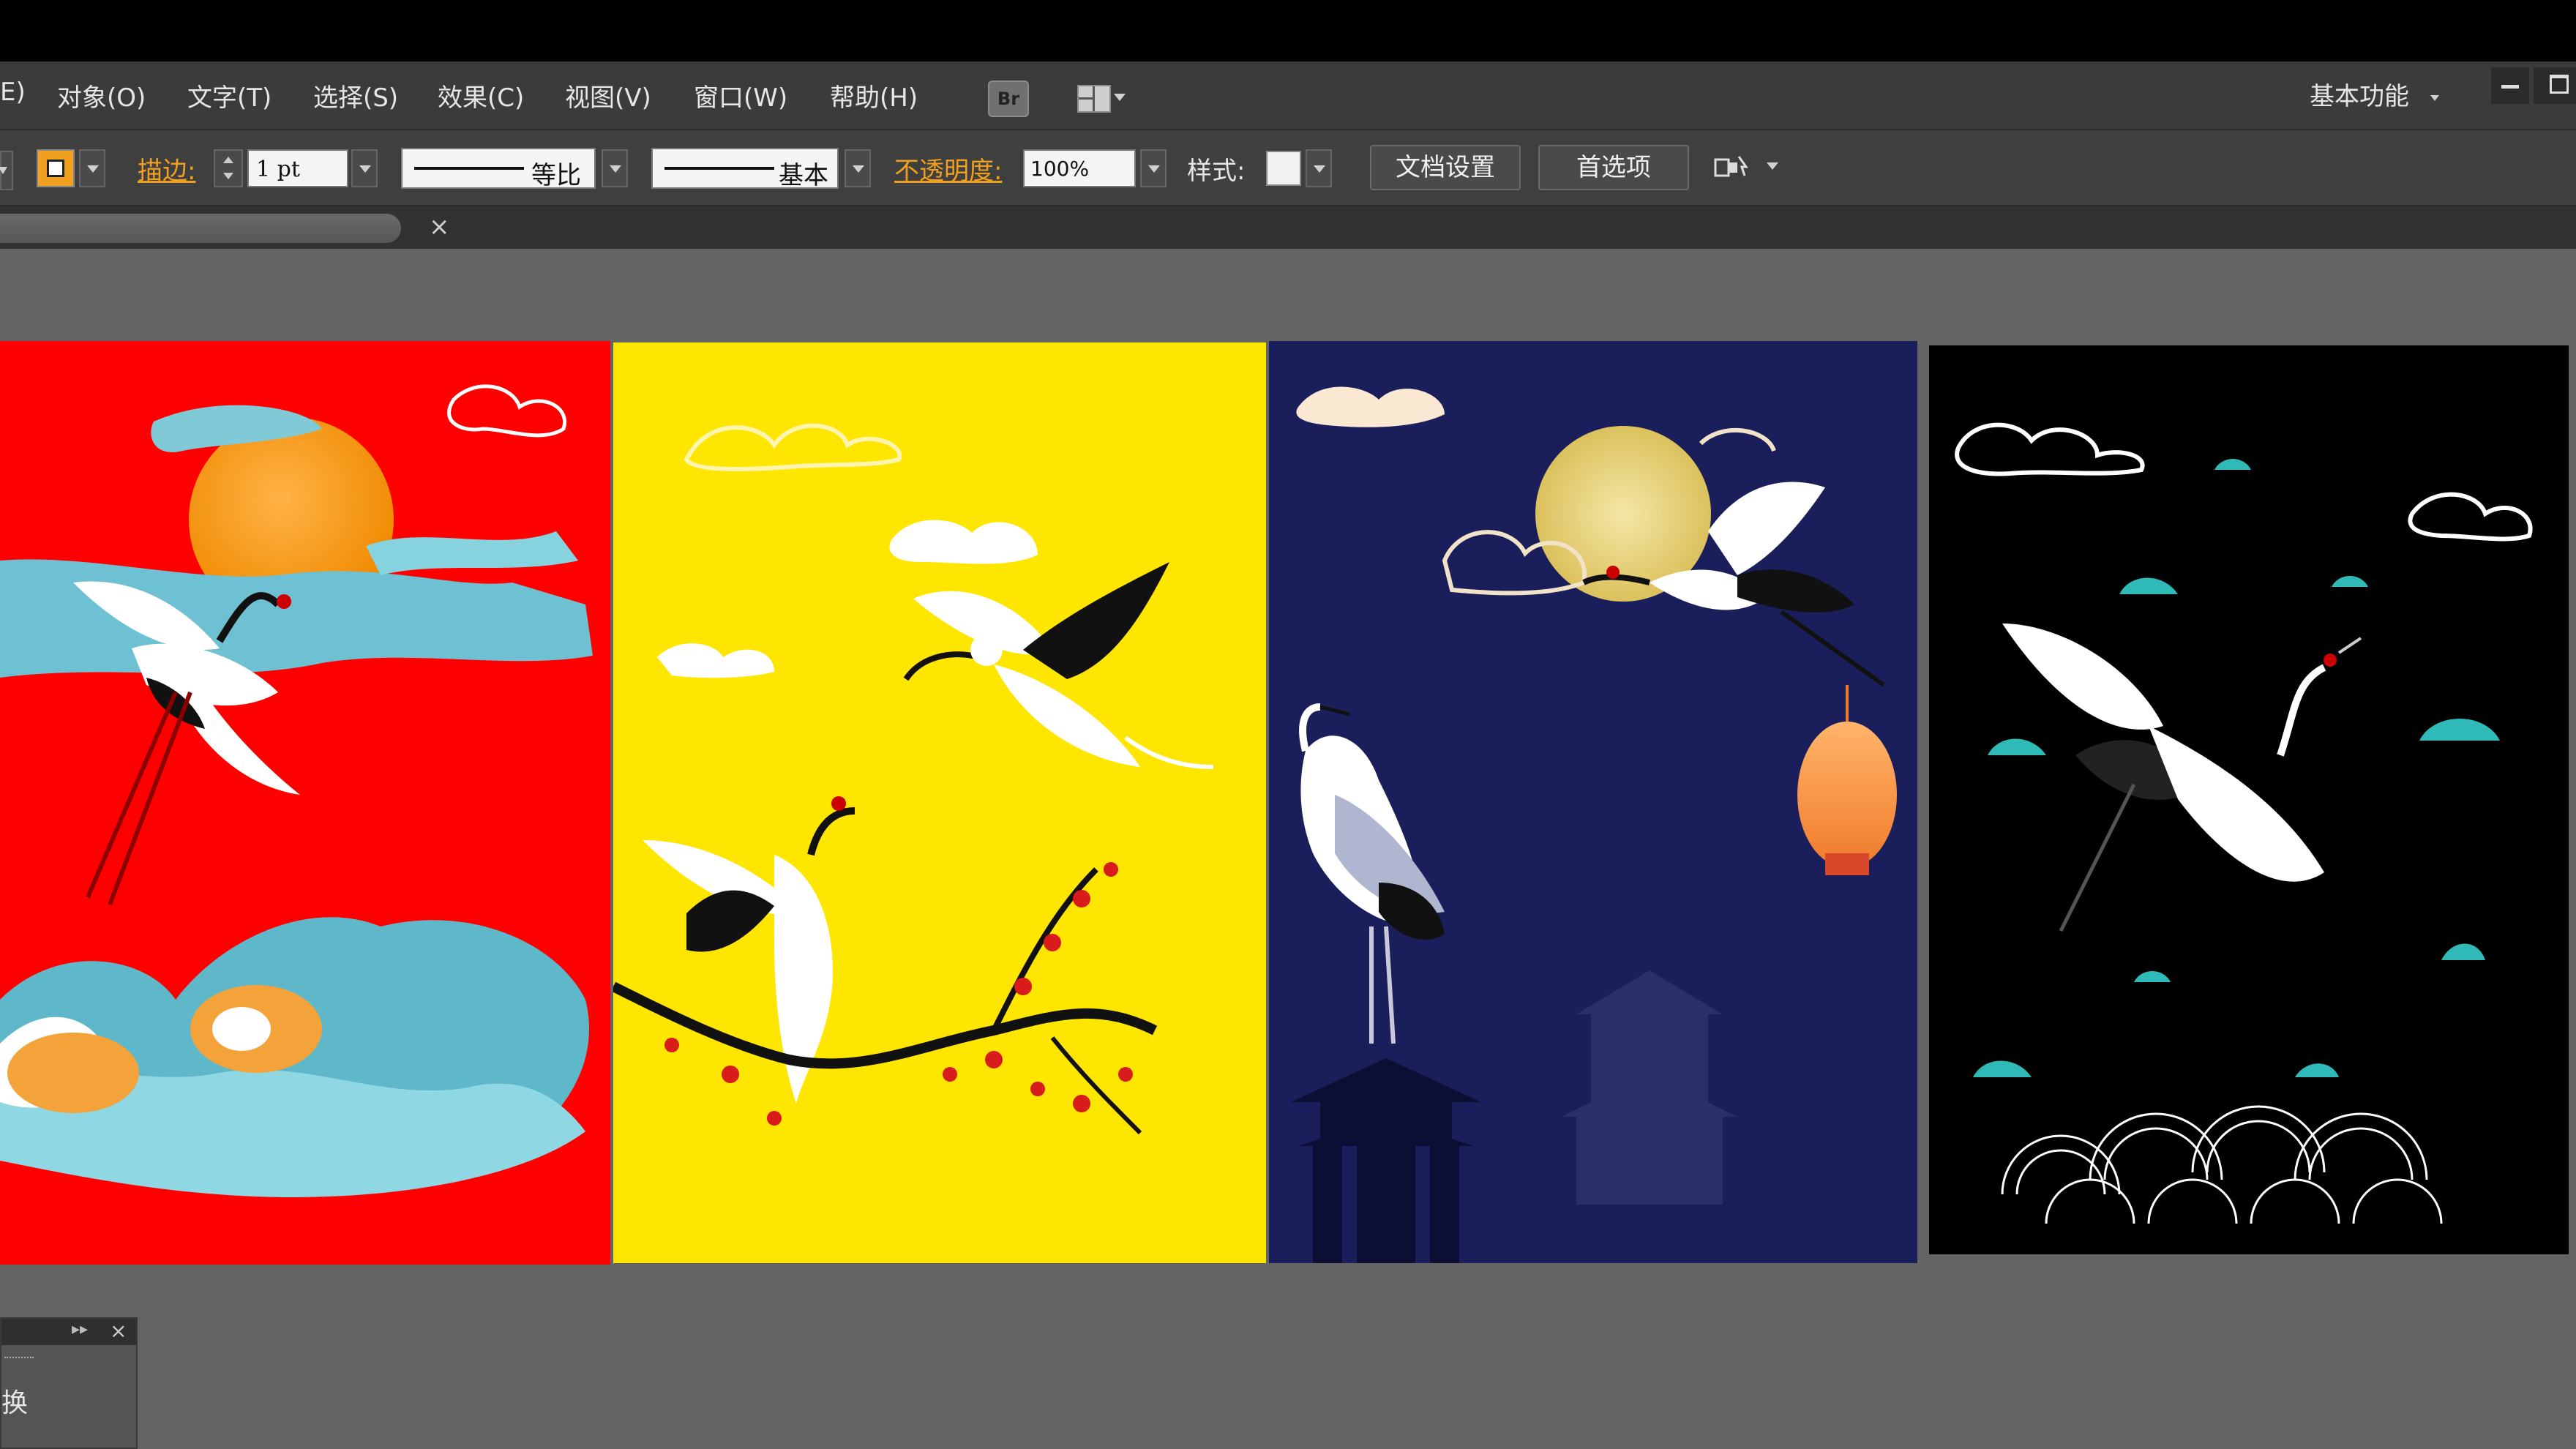  Describe the element at coordinates (469, 168) in the screenshot. I see `profile-line-icon` at that location.